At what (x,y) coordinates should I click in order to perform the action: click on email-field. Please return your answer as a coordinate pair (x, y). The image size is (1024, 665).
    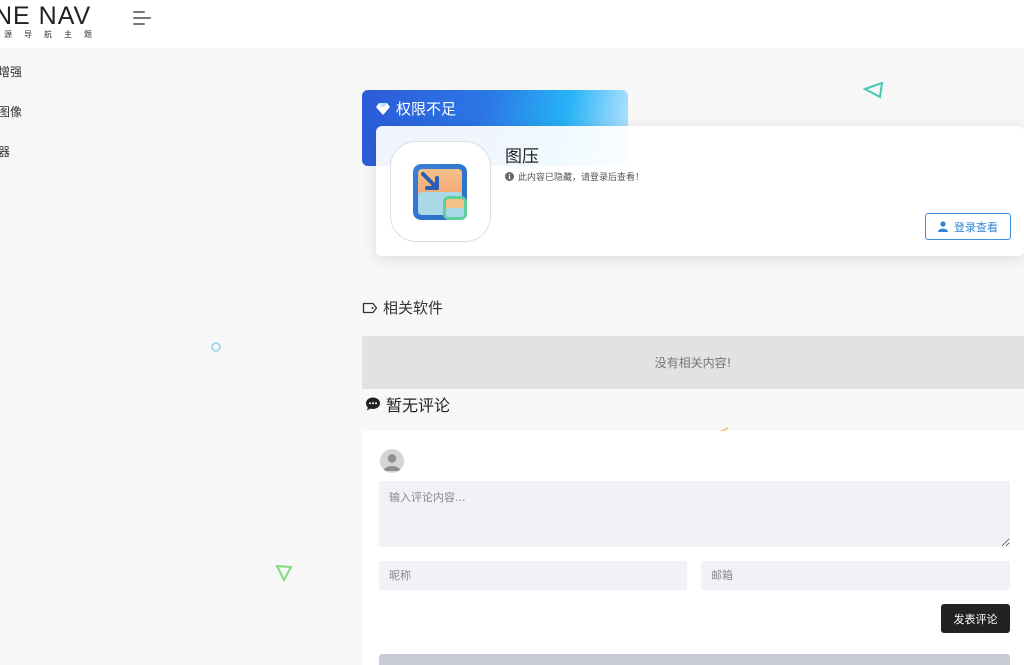
    Looking at the image, I should click on (855, 575).